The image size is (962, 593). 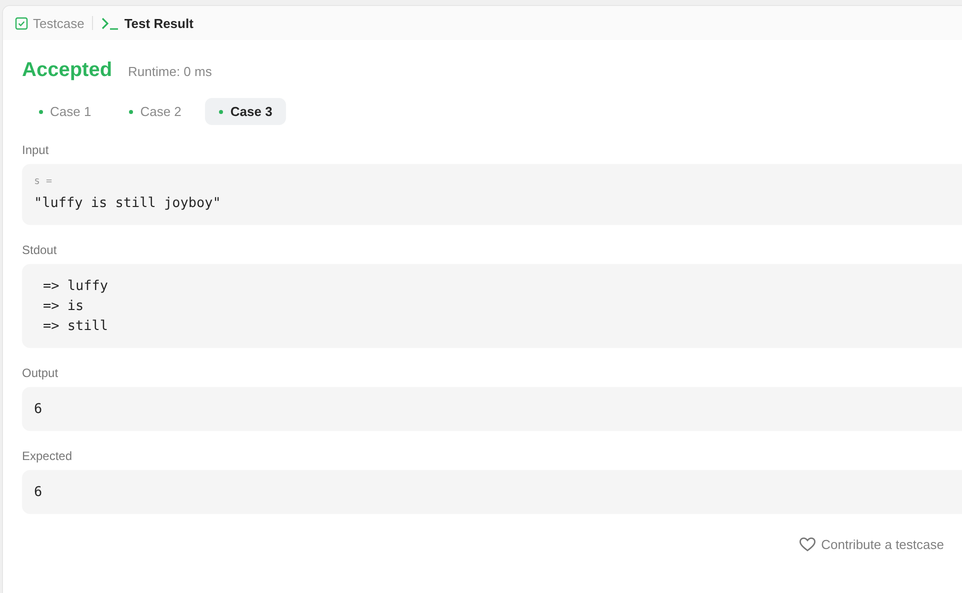 What do you see at coordinates (110, 23) in the screenshot?
I see `terminal-icon` at bounding box center [110, 23].